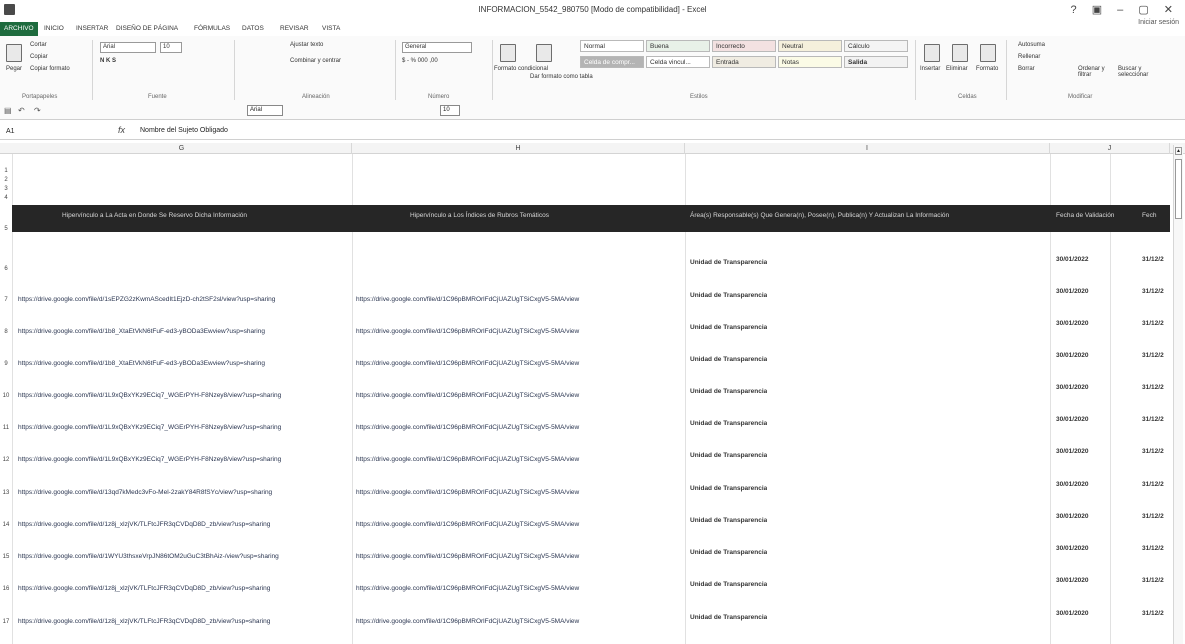 Image resolution: width=1185 pixels, height=644 pixels. What do you see at coordinates (932, 53) in the screenshot?
I see `insert-cells-icon` at bounding box center [932, 53].